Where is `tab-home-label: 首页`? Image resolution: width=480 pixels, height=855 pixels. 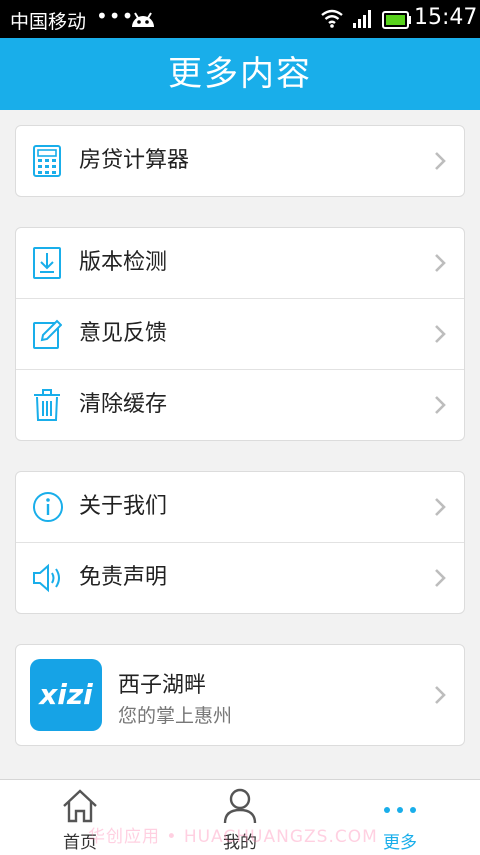
tab-home-label: 首页 is located at coordinates (80, 843).